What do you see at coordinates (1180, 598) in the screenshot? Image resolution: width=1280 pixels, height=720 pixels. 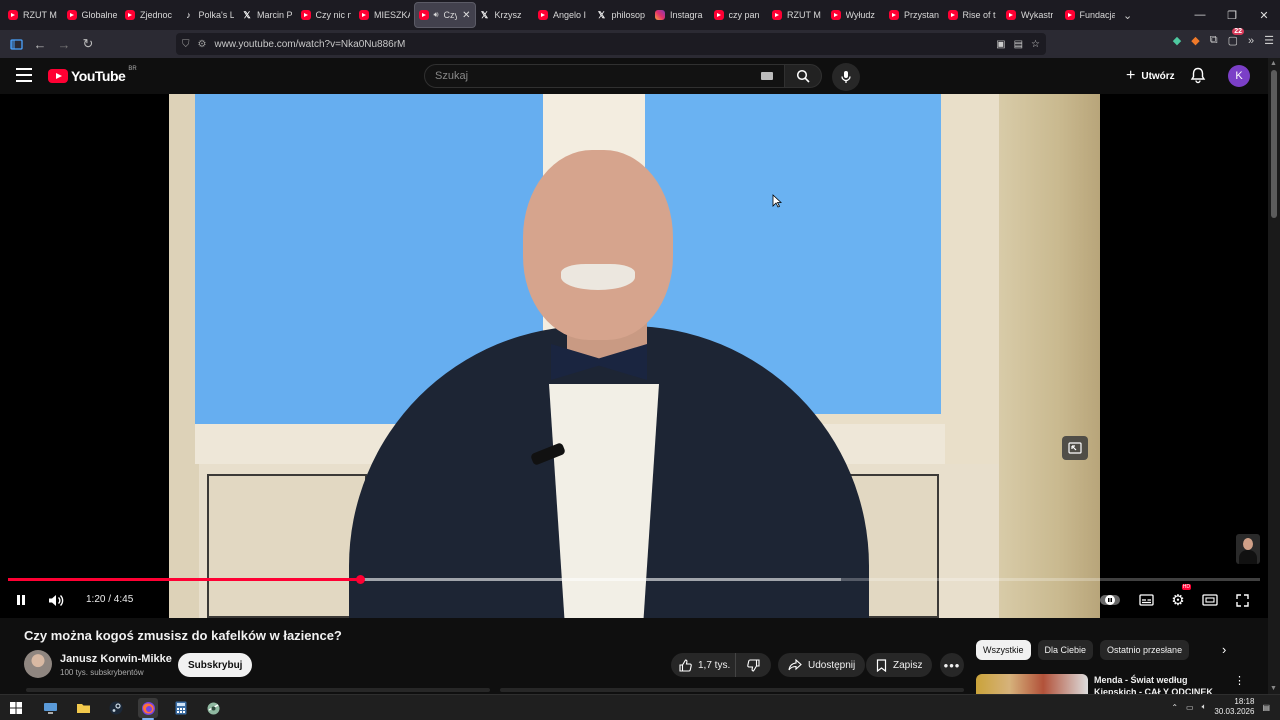 I see `settings-button: ⚙ HD` at bounding box center [1180, 598].